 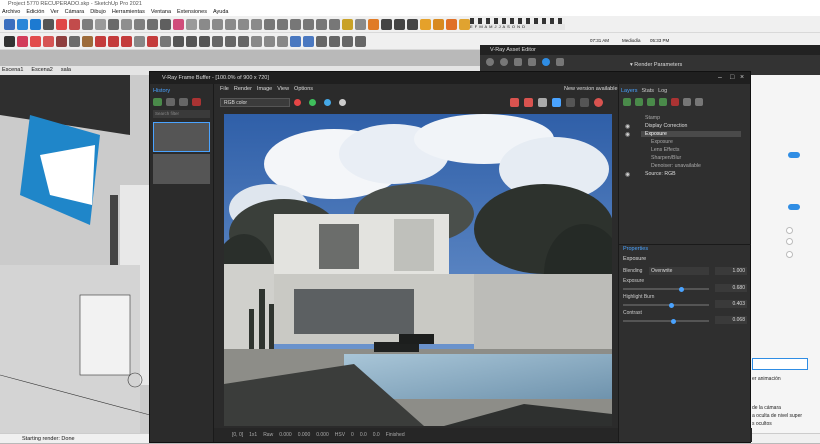 What do you see at coordinates (731, 288) in the screenshot?
I see `exposure-value-input: 0.680` at bounding box center [731, 288].